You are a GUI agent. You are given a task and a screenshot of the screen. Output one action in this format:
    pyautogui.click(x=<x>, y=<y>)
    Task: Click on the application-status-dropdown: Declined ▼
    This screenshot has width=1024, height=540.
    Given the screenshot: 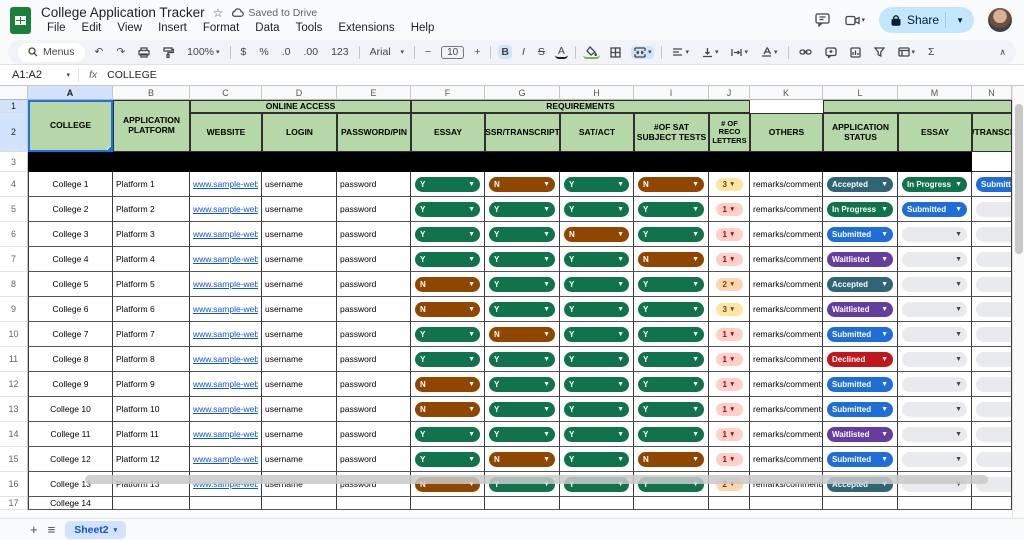 What is the action you would take?
    pyautogui.click(x=860, y=359)
    